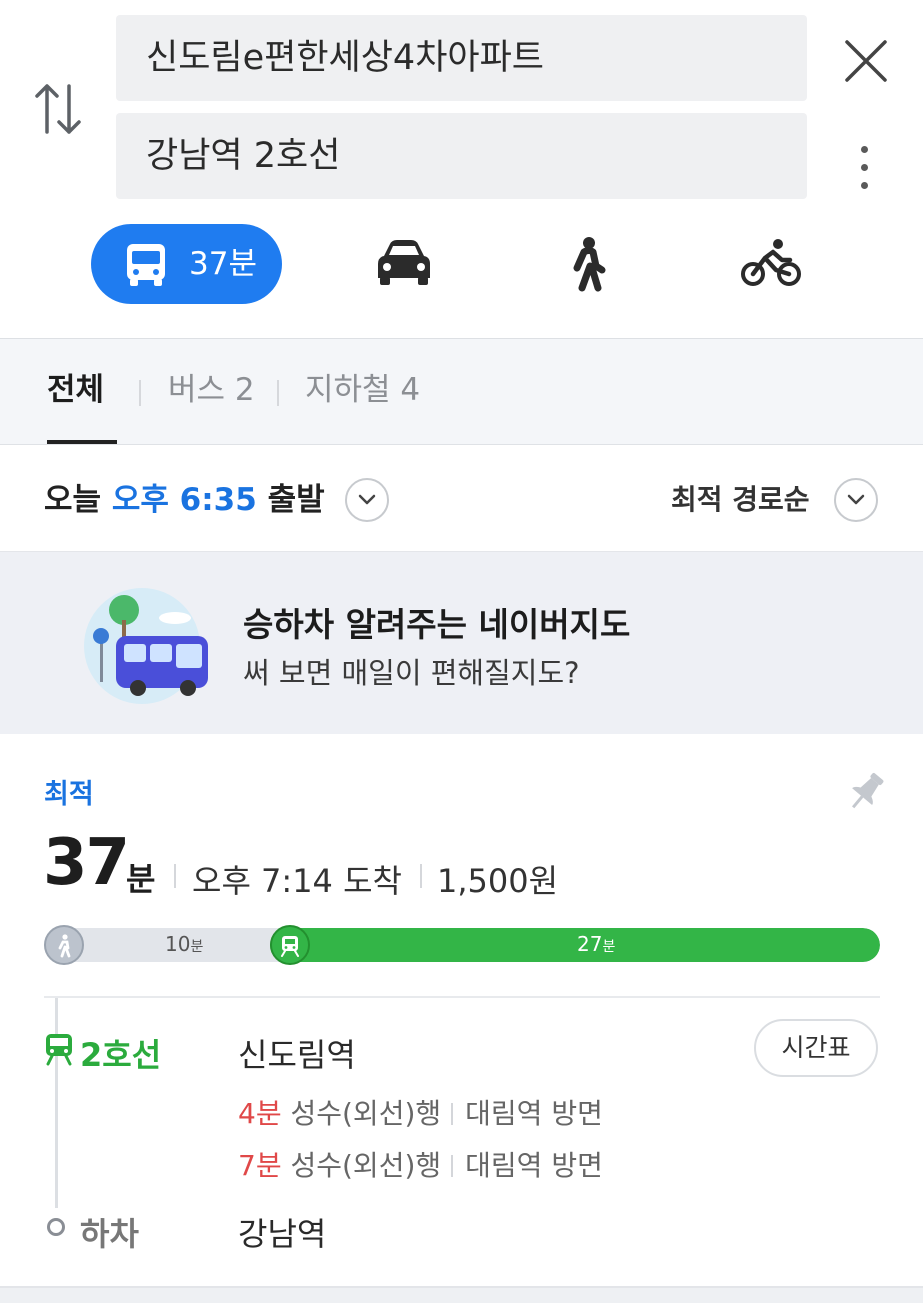 The width and height of the screenshot is (923, 1303). I want to click on bicycle-icon, so click(771, 262).